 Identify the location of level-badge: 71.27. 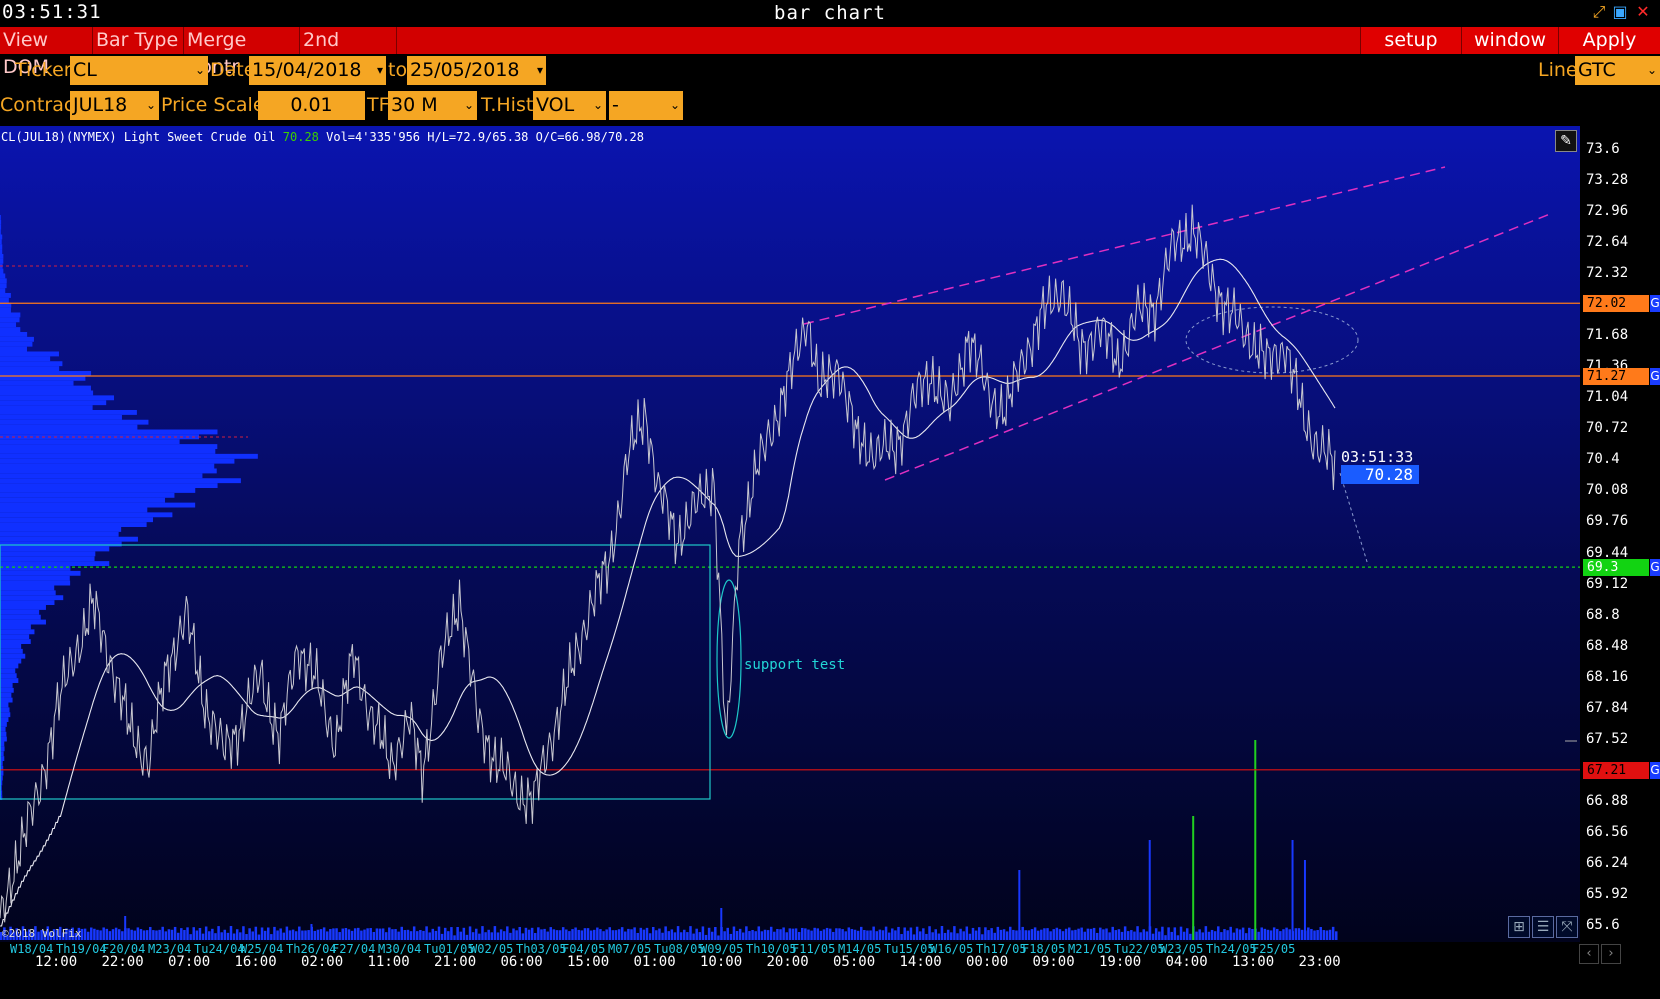
(1616, 376).